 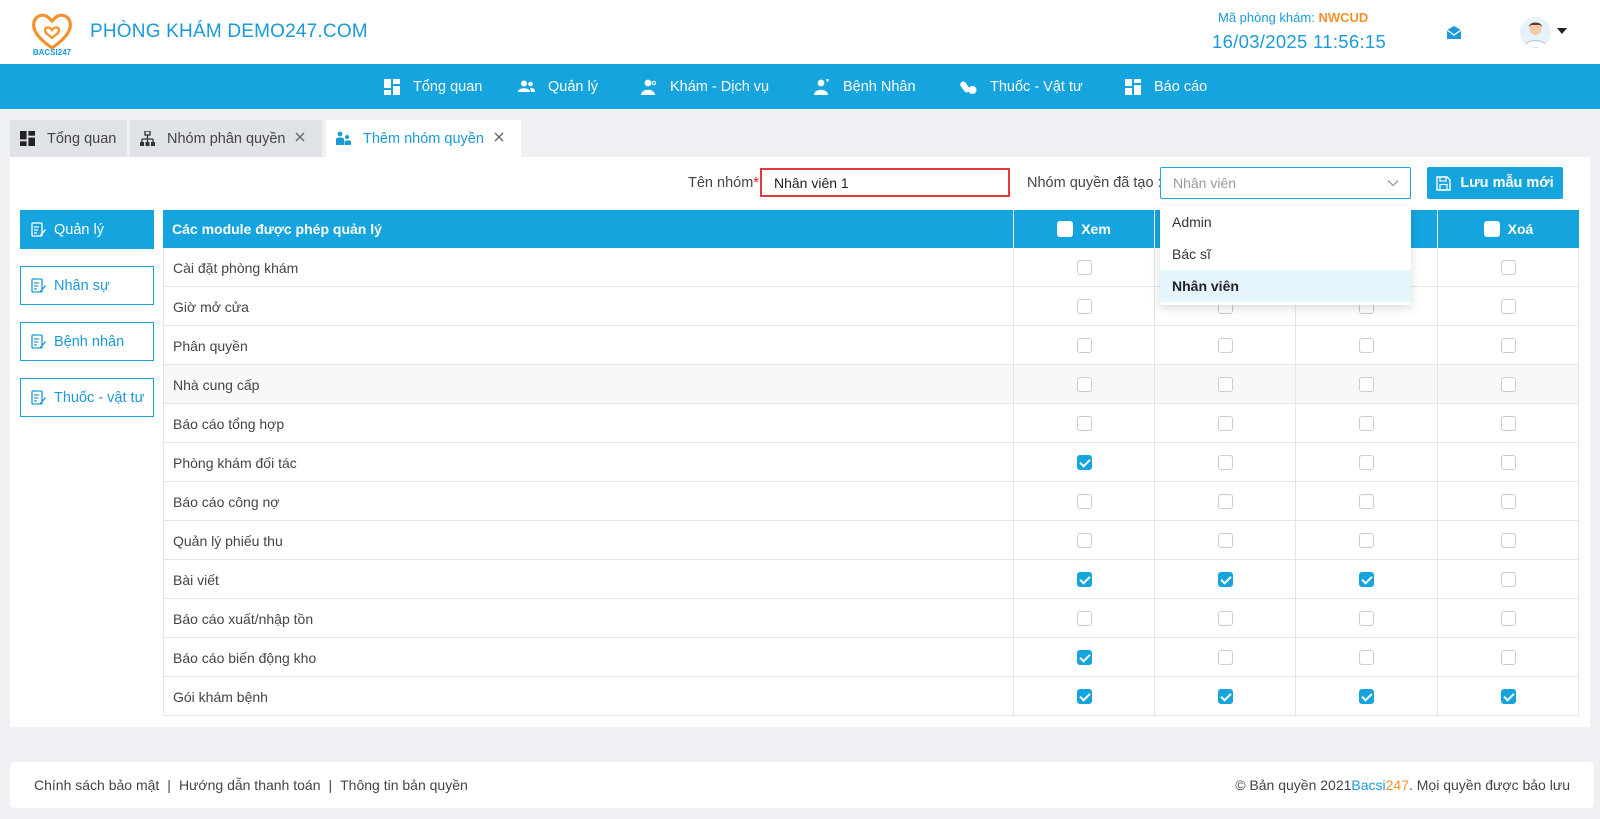 I want to click on nav-item-kham-dich-vu: Khám - Dịch vụ, so click(x=705, y=86).